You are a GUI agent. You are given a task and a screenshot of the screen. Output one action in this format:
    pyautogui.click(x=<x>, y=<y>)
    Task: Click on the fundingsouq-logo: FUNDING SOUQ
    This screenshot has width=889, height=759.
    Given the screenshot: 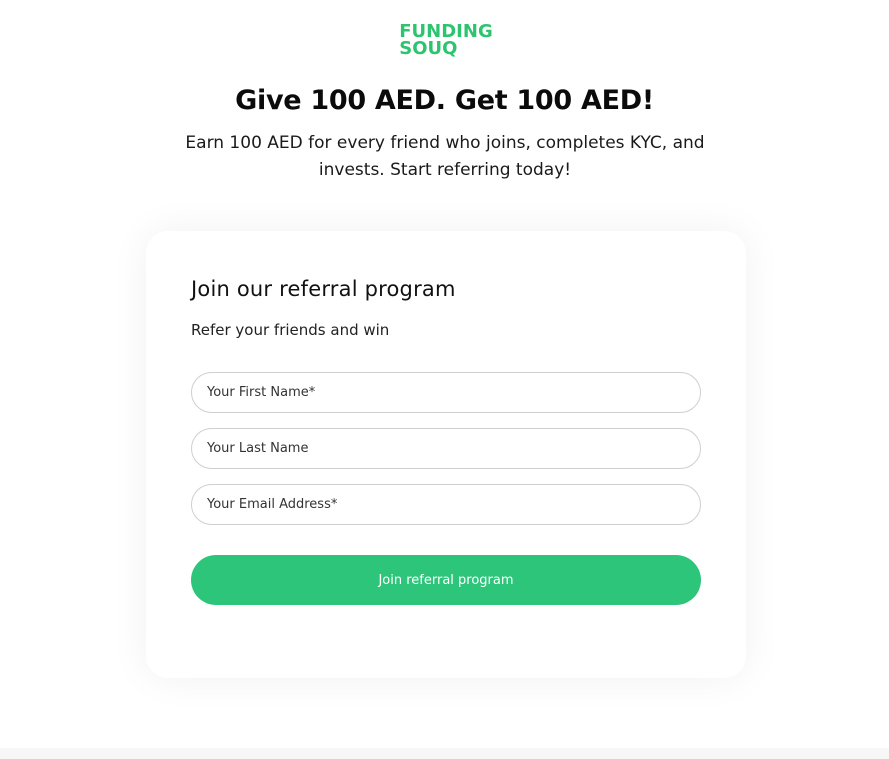 What is the action you would take?
    pyautogui.click(x=446, y=40)
    